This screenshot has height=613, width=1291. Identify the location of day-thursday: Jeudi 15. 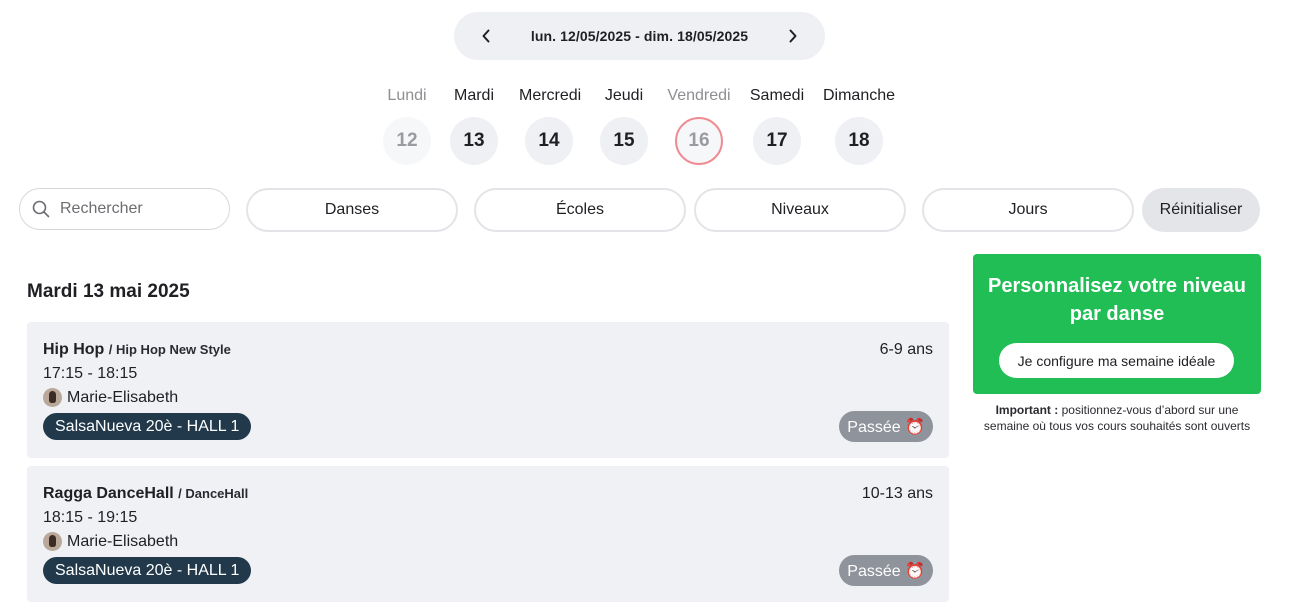
(624, 125).